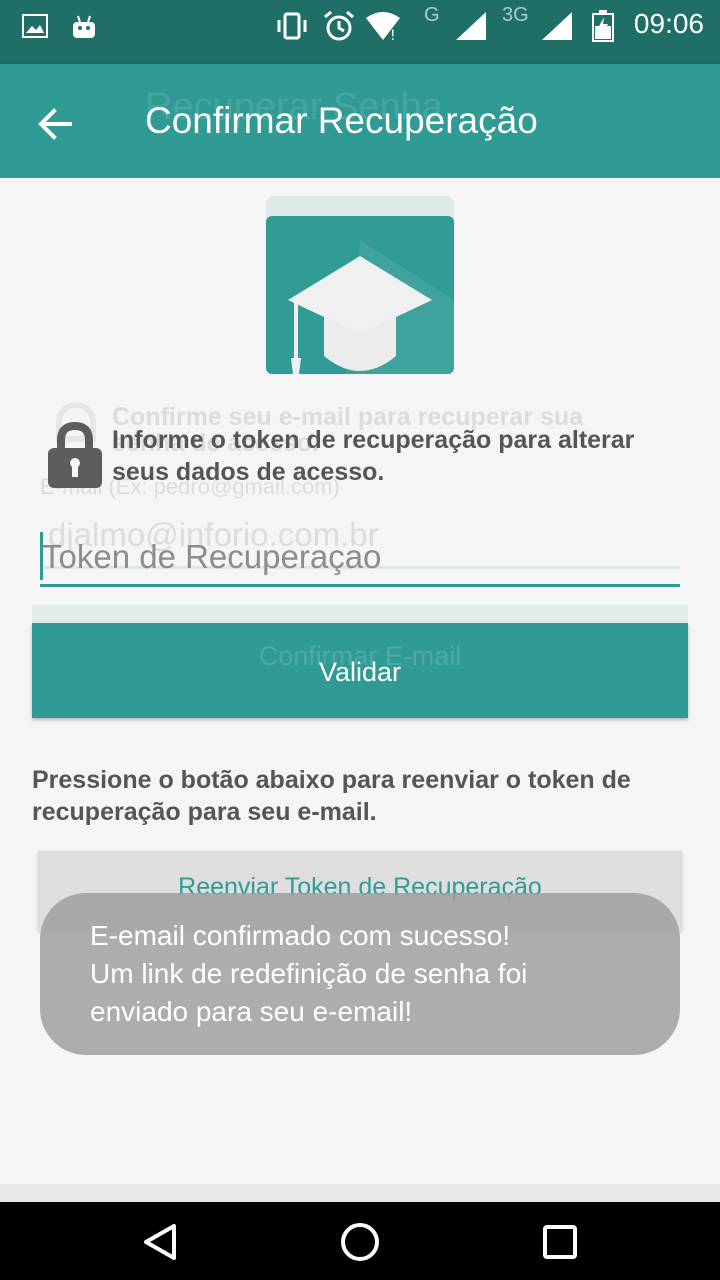  Describe the element at coordinates (360, 557) in the screenshot. I see `token-input` at that location.